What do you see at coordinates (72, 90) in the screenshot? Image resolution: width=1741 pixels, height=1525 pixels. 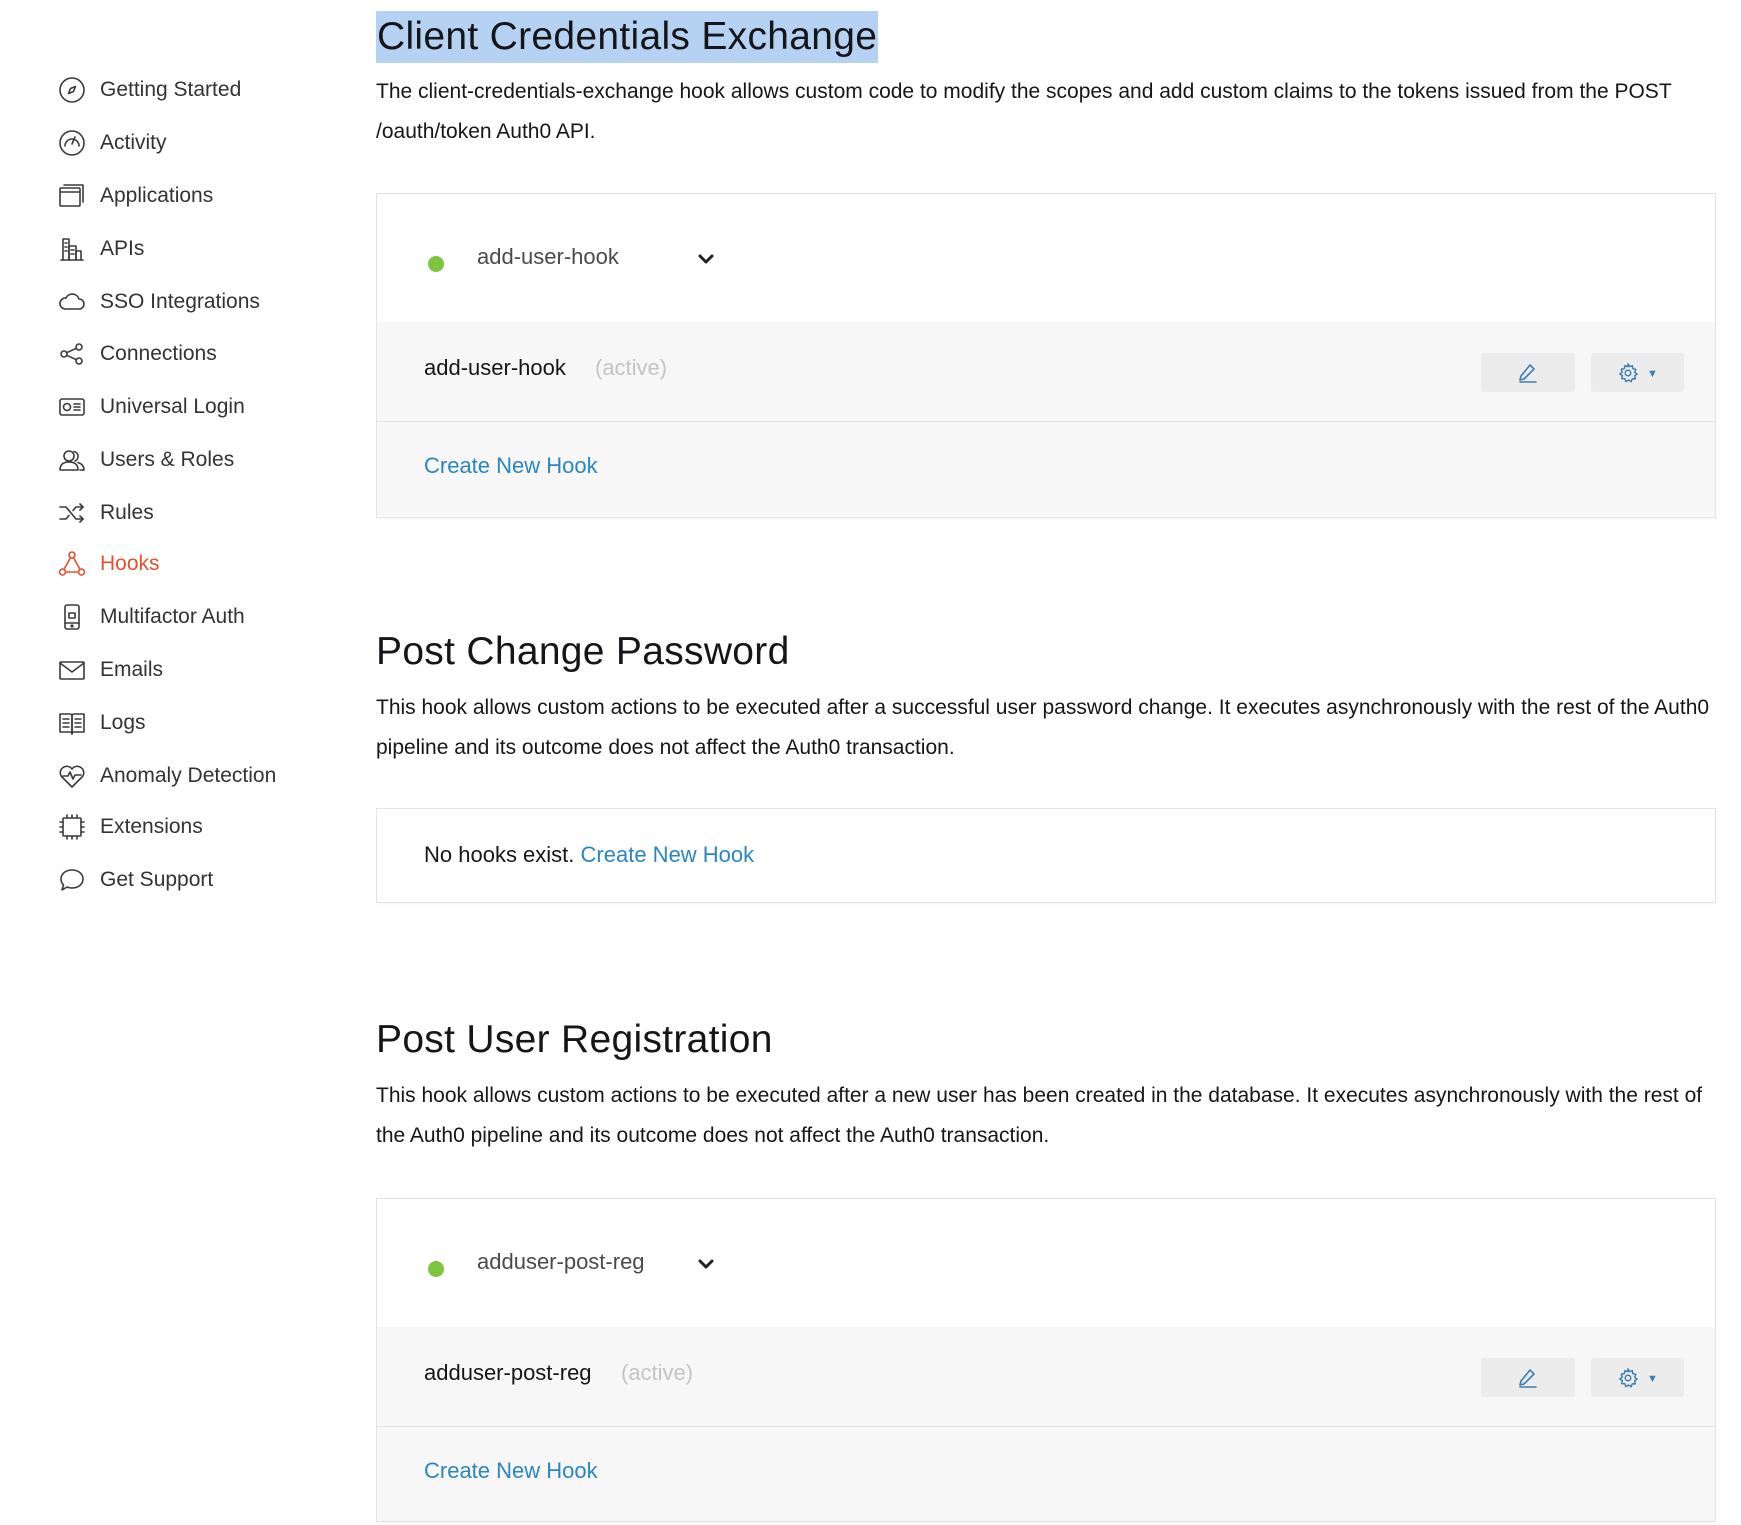 I see `compass-icon` at bounding box center [72, 90].